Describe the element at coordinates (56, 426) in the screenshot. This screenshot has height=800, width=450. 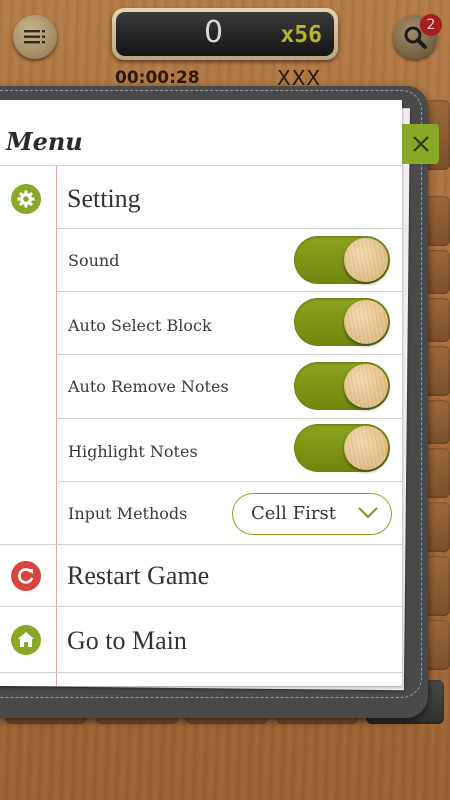
I see `margin-line` at that location.